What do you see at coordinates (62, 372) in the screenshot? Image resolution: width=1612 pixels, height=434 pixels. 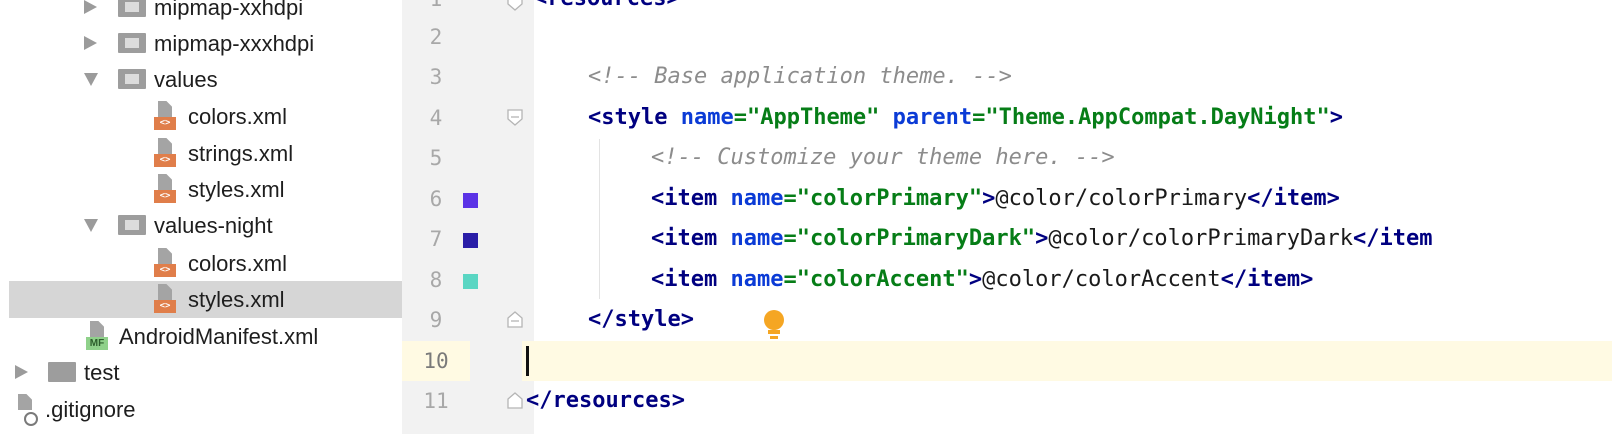 I see `folder-icon` at bounding box center [62, 372].